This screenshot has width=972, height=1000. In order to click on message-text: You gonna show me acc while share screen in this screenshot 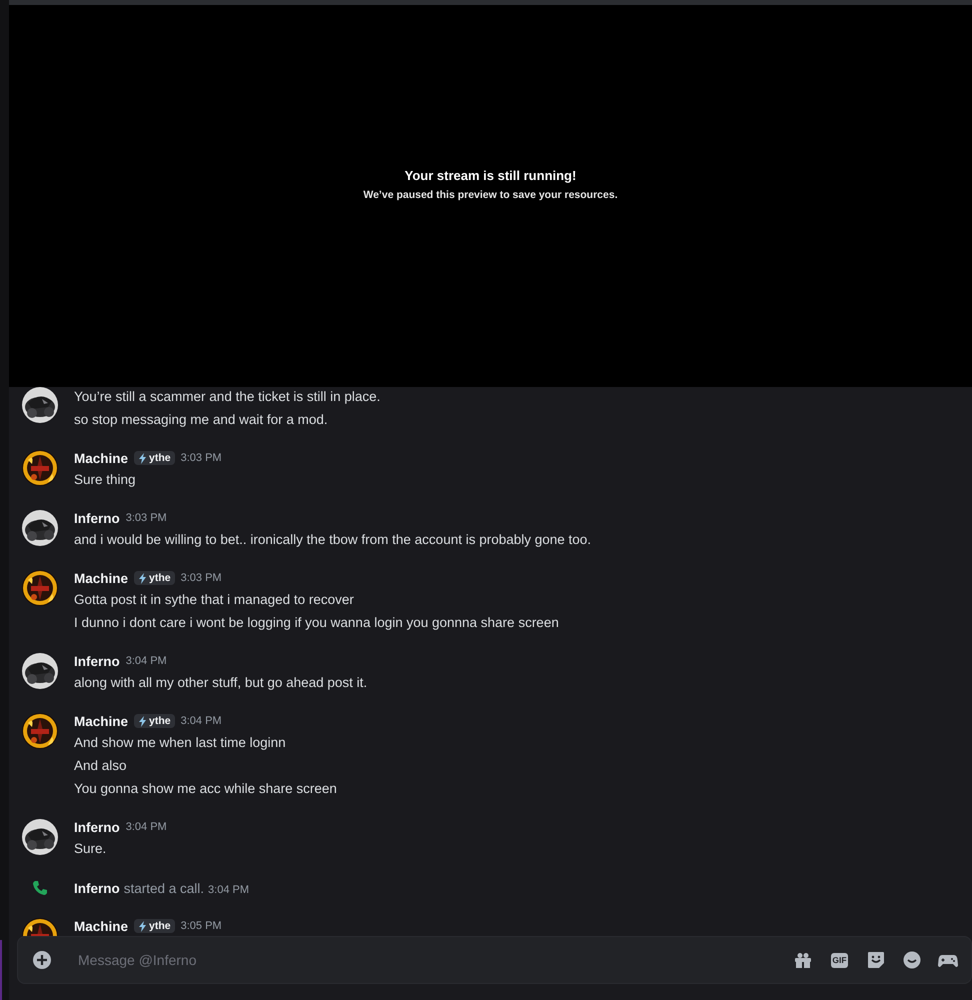, I will do `click(205, 789)`.